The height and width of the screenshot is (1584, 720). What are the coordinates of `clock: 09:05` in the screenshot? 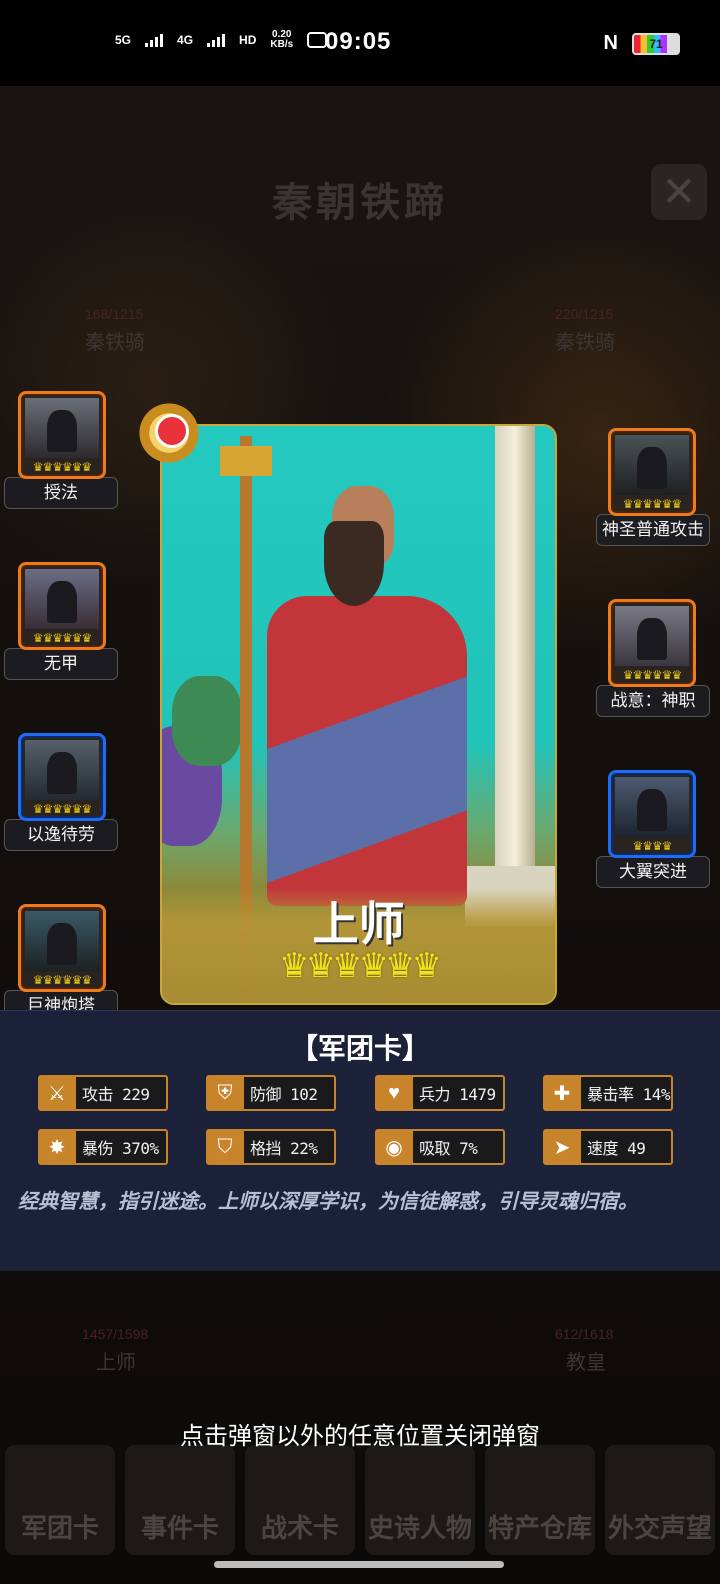 It's located at (358, 41).